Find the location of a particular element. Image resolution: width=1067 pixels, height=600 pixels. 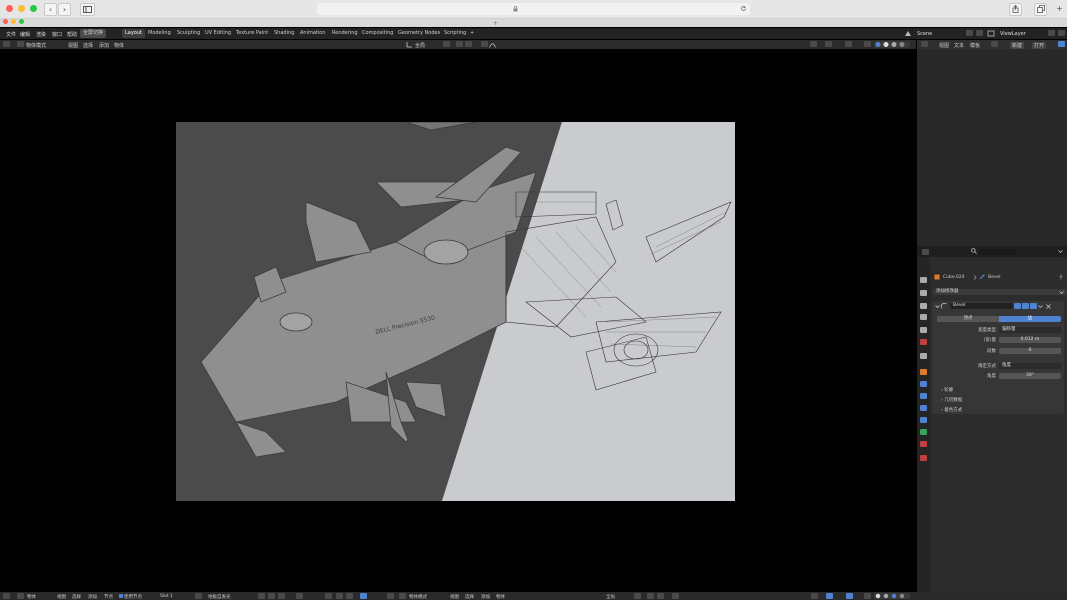

material-tab-icon is located at coordinates (923, 444).